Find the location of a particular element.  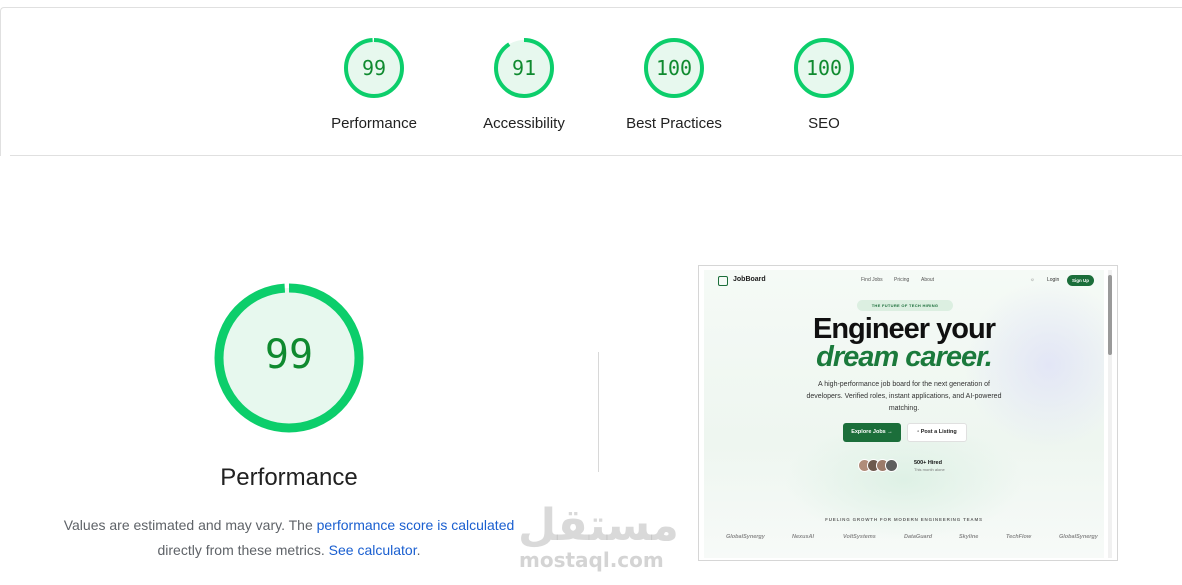

explore-jobs-button: Explore Jobs → is located at coordinates (872, 432).